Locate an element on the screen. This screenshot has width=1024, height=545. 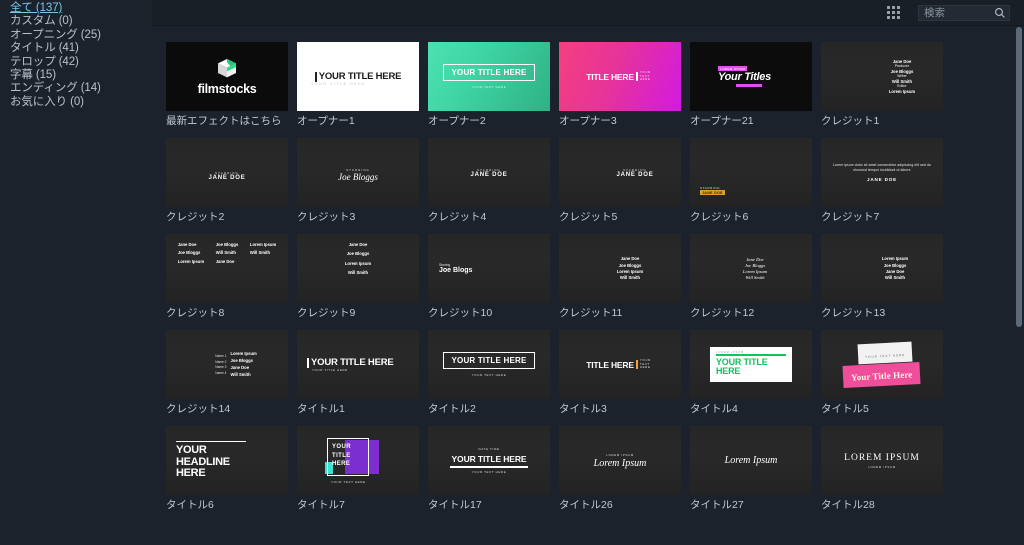
thumbnail-credit-4: STARRING JANE DOE is located at coordinates (489, 172).